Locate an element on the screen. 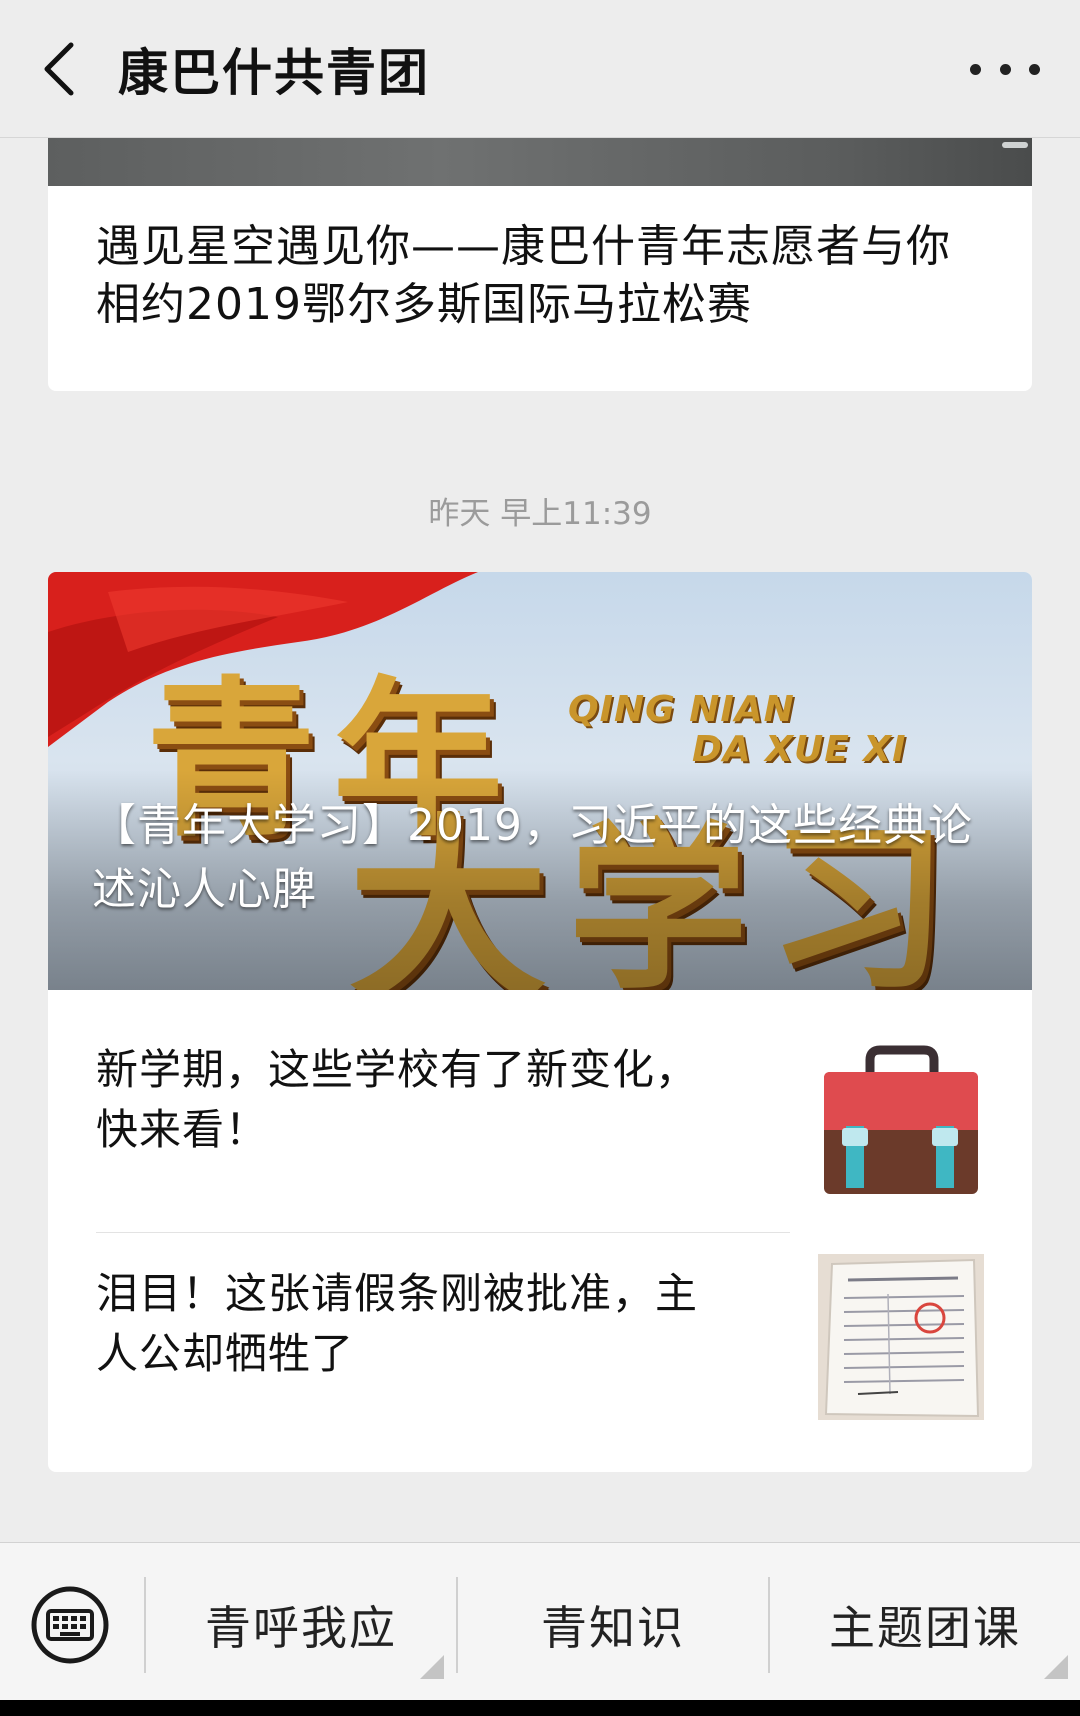  keyboard-icon is located at coordinates (70, 1625).